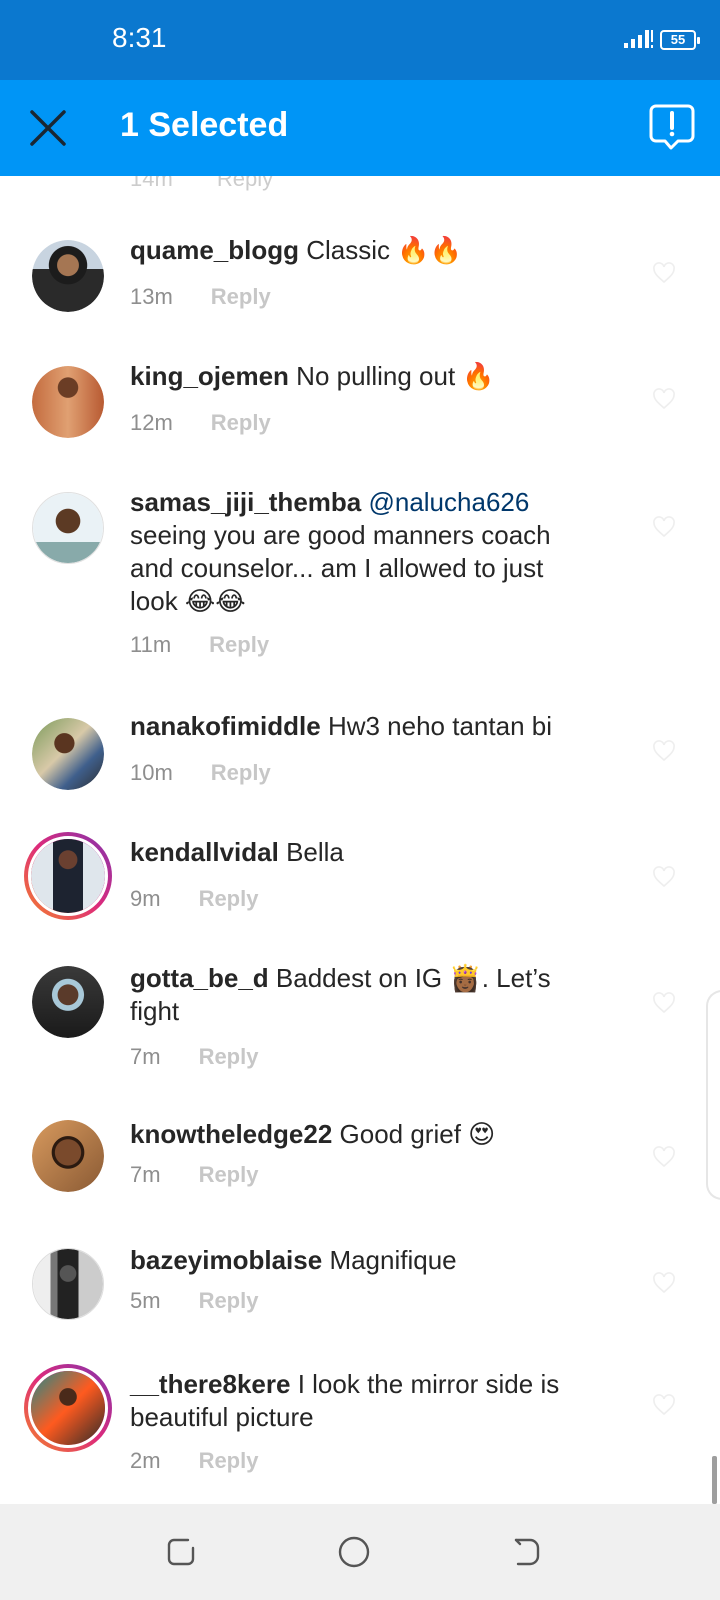  I want to click on home-icon, so click(354, 1552).